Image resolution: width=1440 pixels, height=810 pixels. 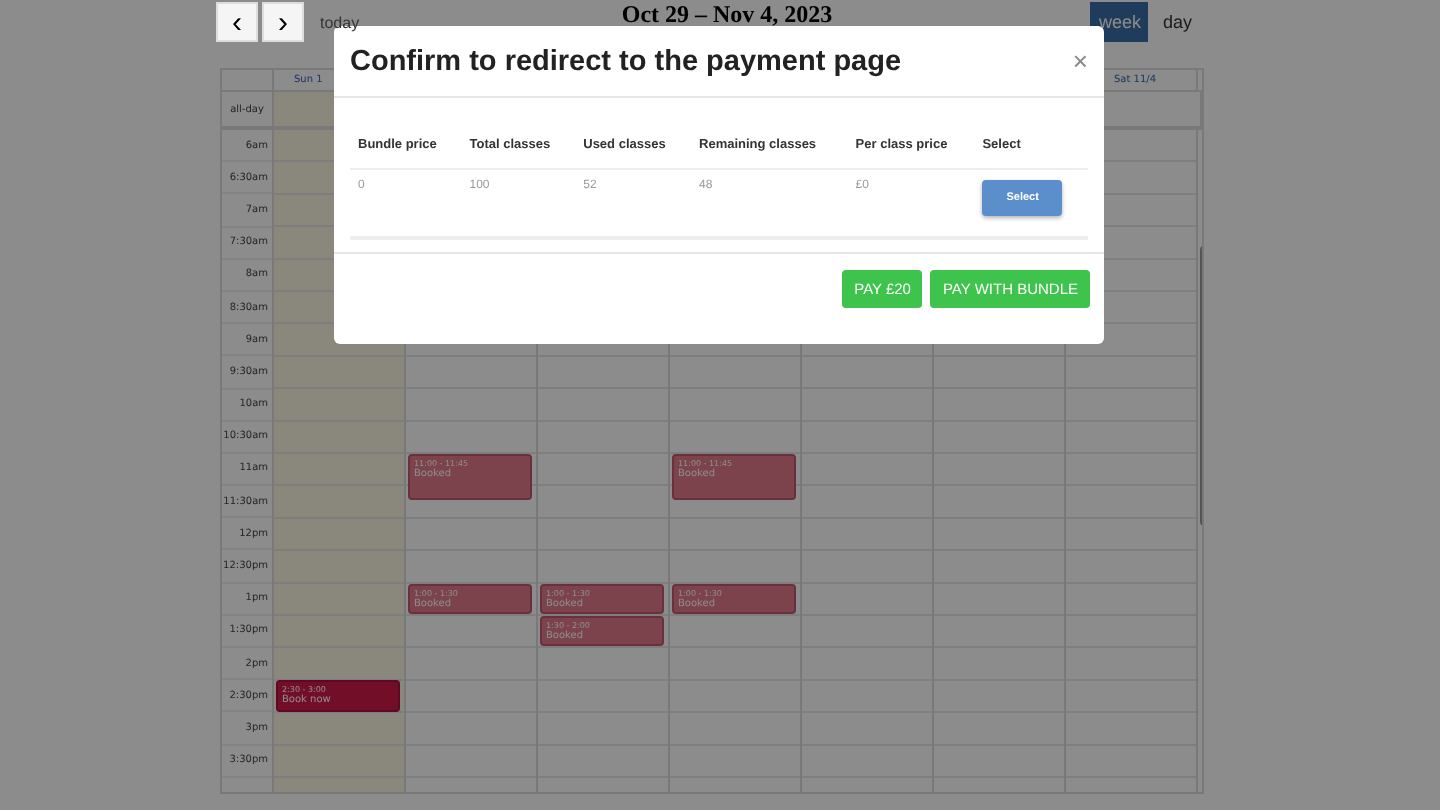 What do you see at coordinates (1080, 61) in the screenshot?
I see `close-button: ×` at bounding box center [1080, 61].